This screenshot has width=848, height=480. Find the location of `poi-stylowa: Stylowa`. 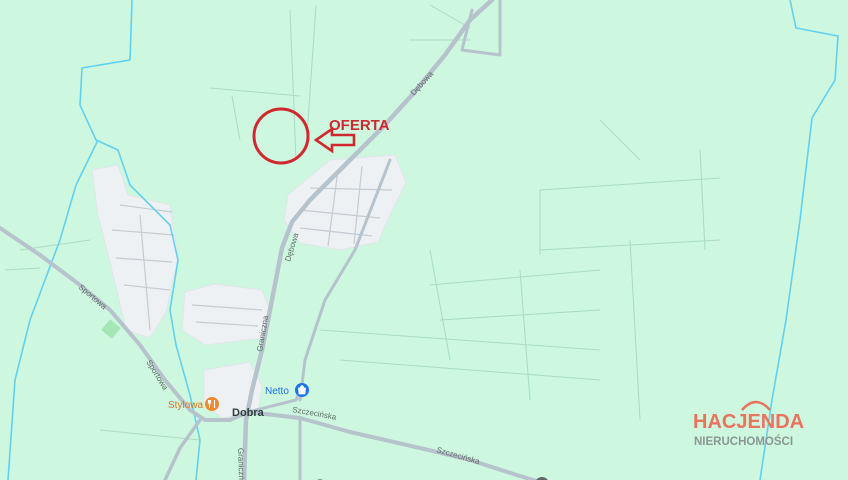

poi-stylowa: Stylowa is located at coordinates (193, 404).